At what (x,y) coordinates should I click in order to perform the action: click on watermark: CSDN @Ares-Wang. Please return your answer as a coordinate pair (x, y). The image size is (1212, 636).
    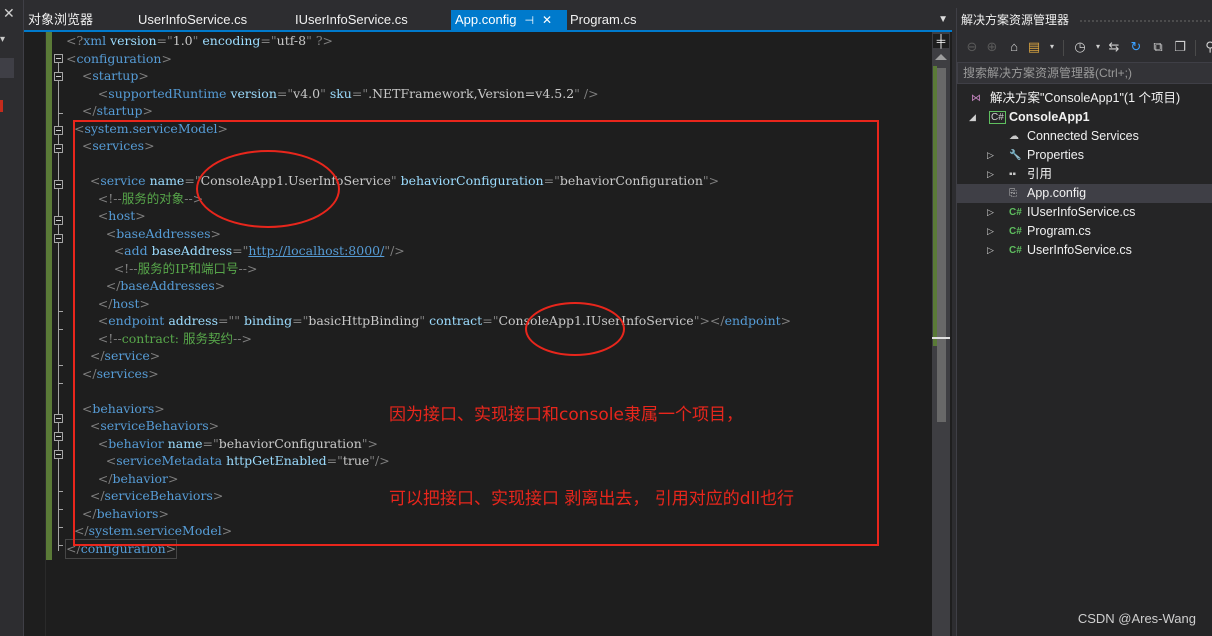
    Looking at the image, I should click on (1136, 618).